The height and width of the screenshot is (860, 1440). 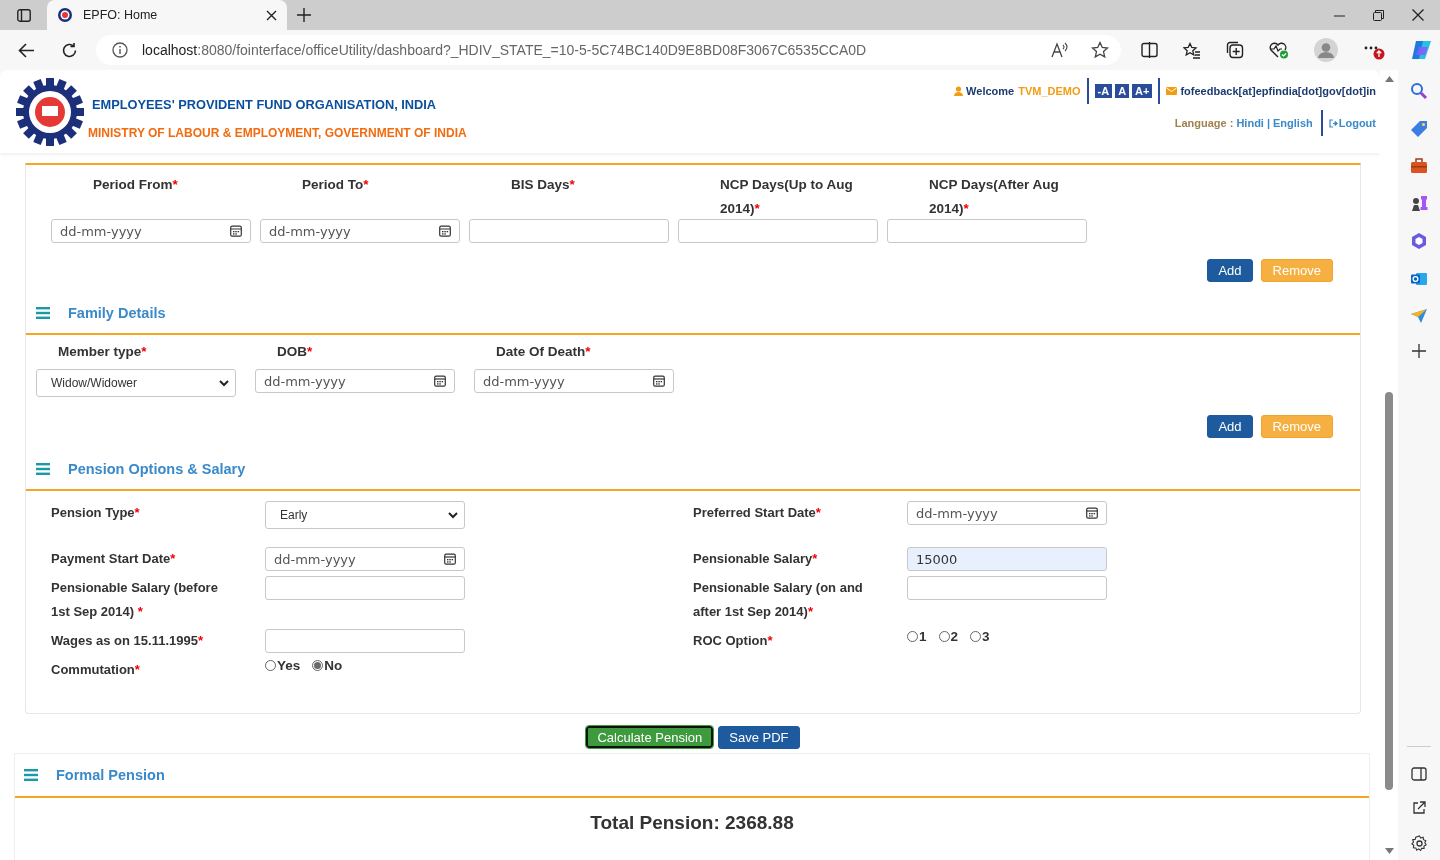 I want to click on favorites-icon, so click(x=1192, y=50).